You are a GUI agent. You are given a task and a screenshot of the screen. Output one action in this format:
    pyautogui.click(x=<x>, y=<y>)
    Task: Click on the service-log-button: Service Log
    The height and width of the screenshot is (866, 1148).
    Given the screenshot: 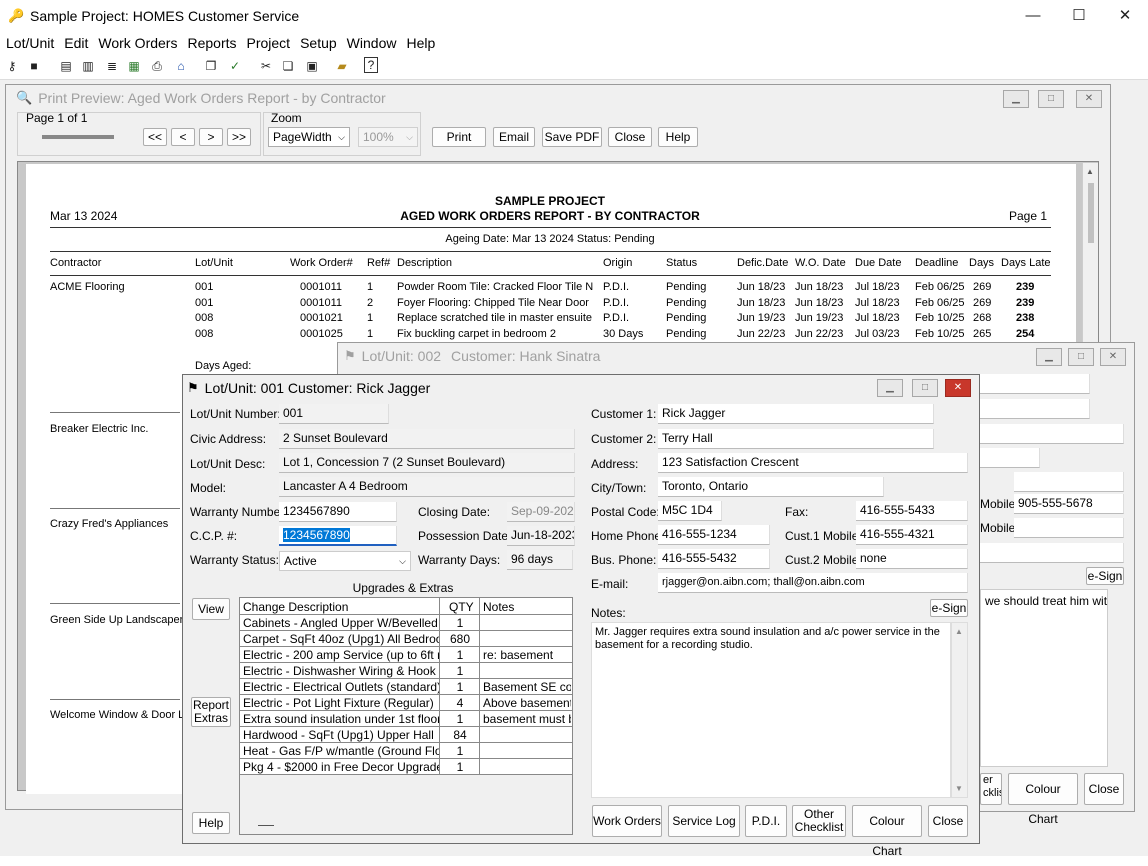 What is the action you would take?
    pyautogui.click(x=704, y=821)
    